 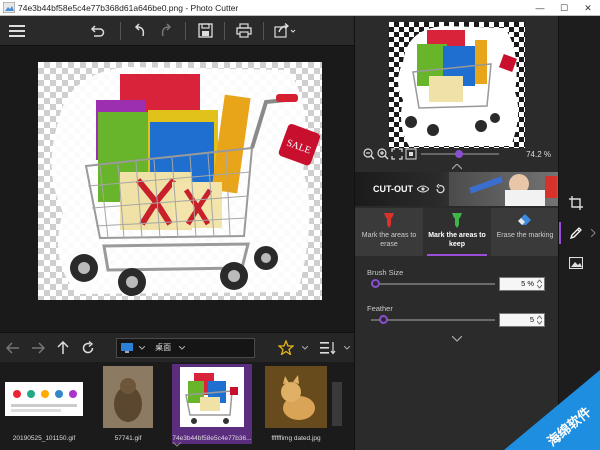 What do you see at coordinates (385, 272) in the screenshot?
I see `brush-size-label: Brush Size` at bounding box center [385, 272].